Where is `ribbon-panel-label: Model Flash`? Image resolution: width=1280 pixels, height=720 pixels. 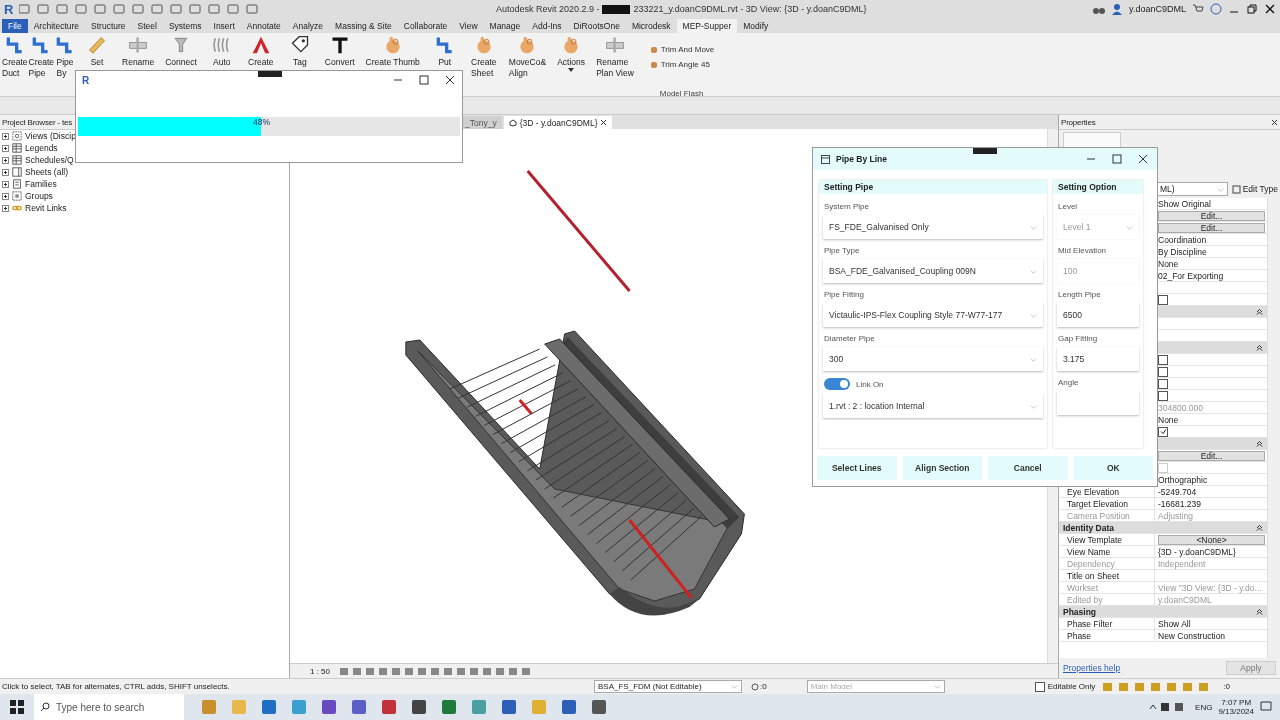 ribbon-panel-label: Model Flash is located at coordinates (681, 93).